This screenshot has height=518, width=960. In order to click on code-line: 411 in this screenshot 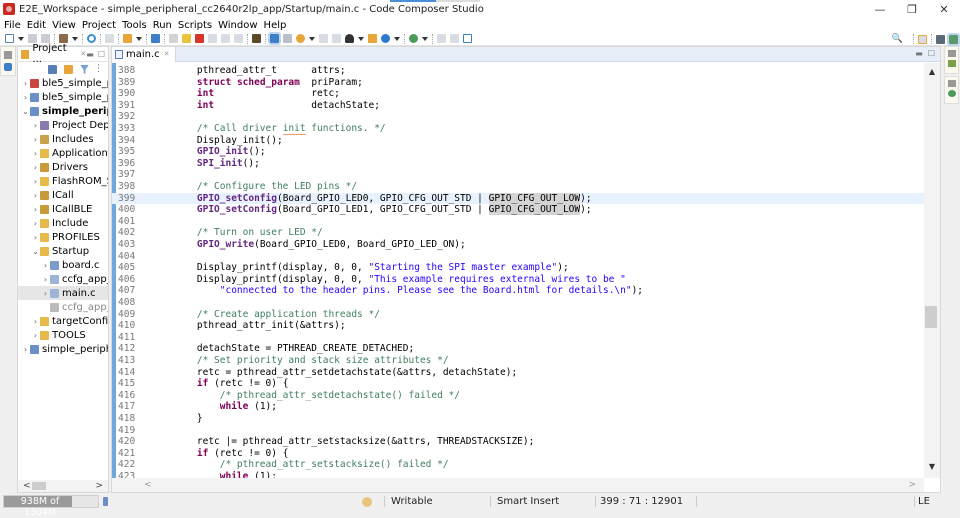, I will do `click(518, 338)`.